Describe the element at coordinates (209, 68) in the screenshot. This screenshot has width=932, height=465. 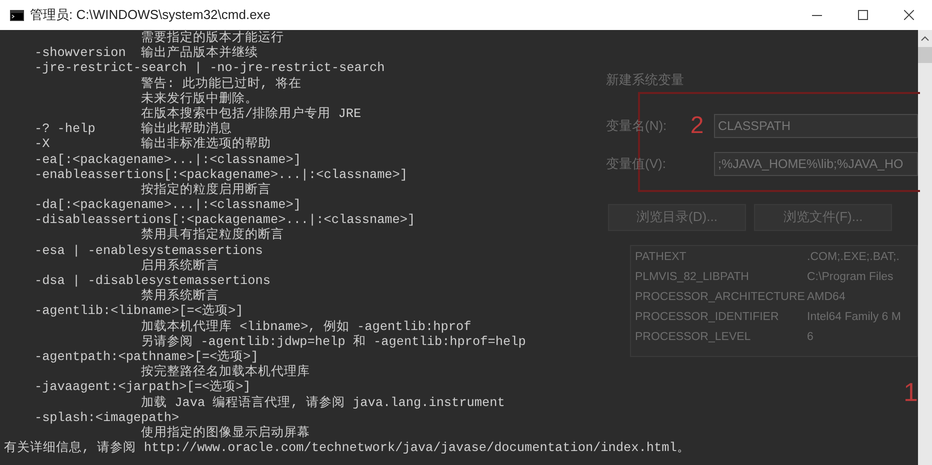
I see `console-line: -jre-restrict-search | -no-jre-restrict-search` at that location.